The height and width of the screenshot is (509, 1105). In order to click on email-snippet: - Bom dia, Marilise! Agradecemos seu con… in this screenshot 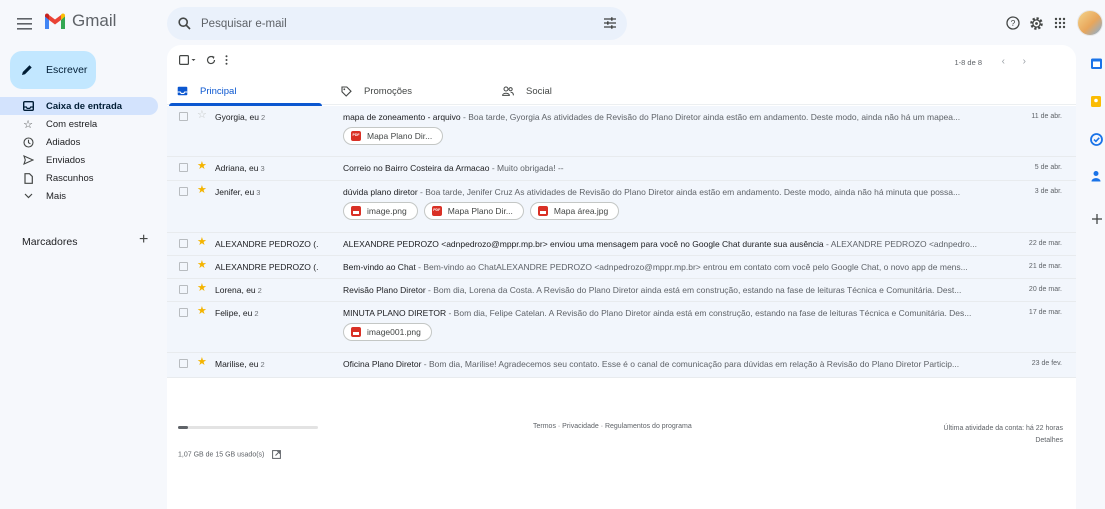, I will do `click(690, 364)`.